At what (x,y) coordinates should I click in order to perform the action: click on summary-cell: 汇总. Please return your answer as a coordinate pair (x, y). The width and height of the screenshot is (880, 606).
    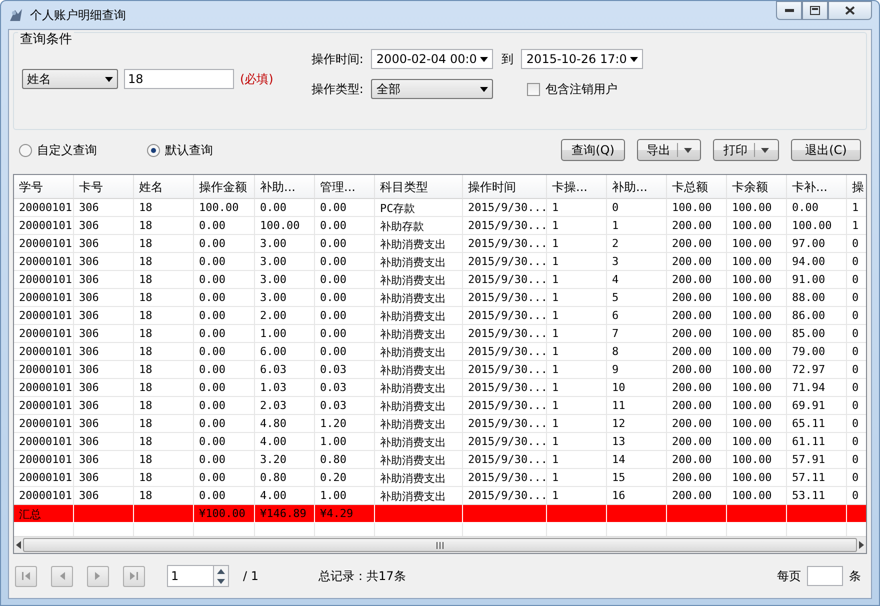
    Looking at the image, I should click on (44, 514).